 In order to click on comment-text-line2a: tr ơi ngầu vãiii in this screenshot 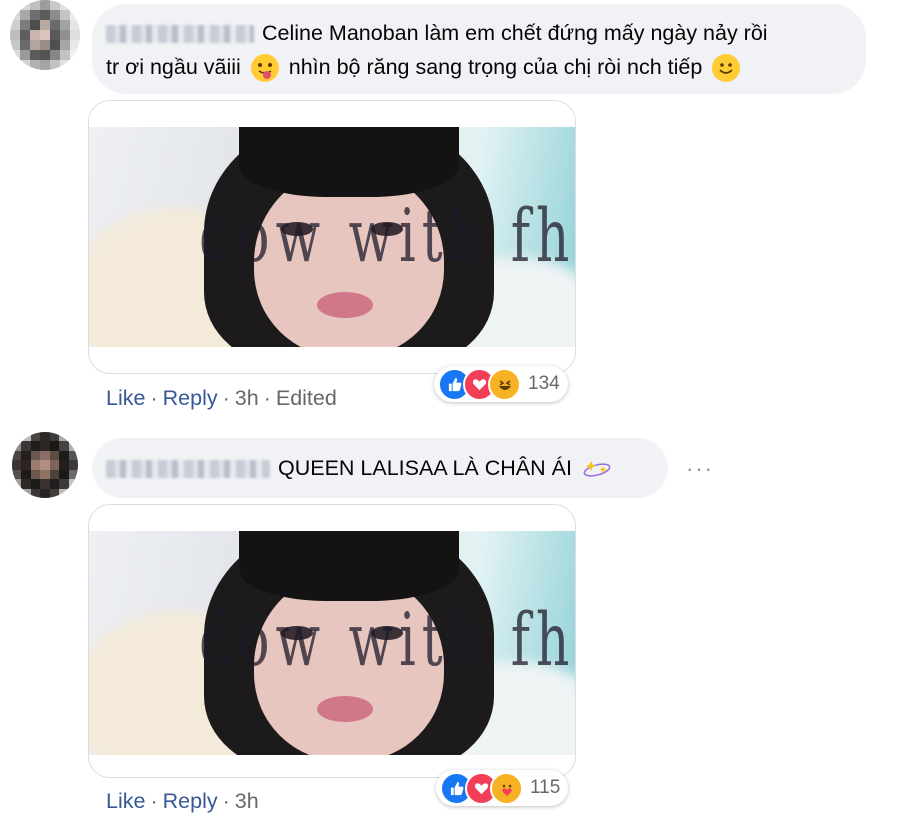, I will do `click(173, 67)`.